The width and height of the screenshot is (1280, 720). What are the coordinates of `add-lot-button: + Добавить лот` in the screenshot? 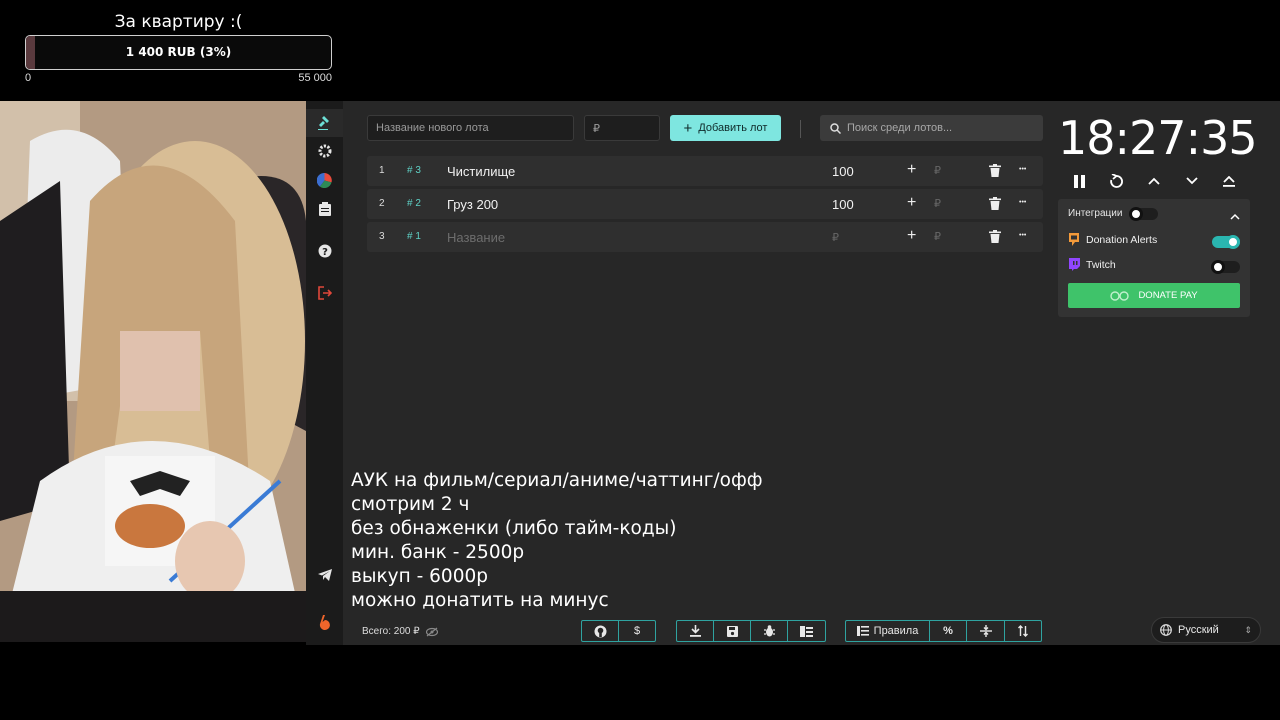 It's located at (725, 128).